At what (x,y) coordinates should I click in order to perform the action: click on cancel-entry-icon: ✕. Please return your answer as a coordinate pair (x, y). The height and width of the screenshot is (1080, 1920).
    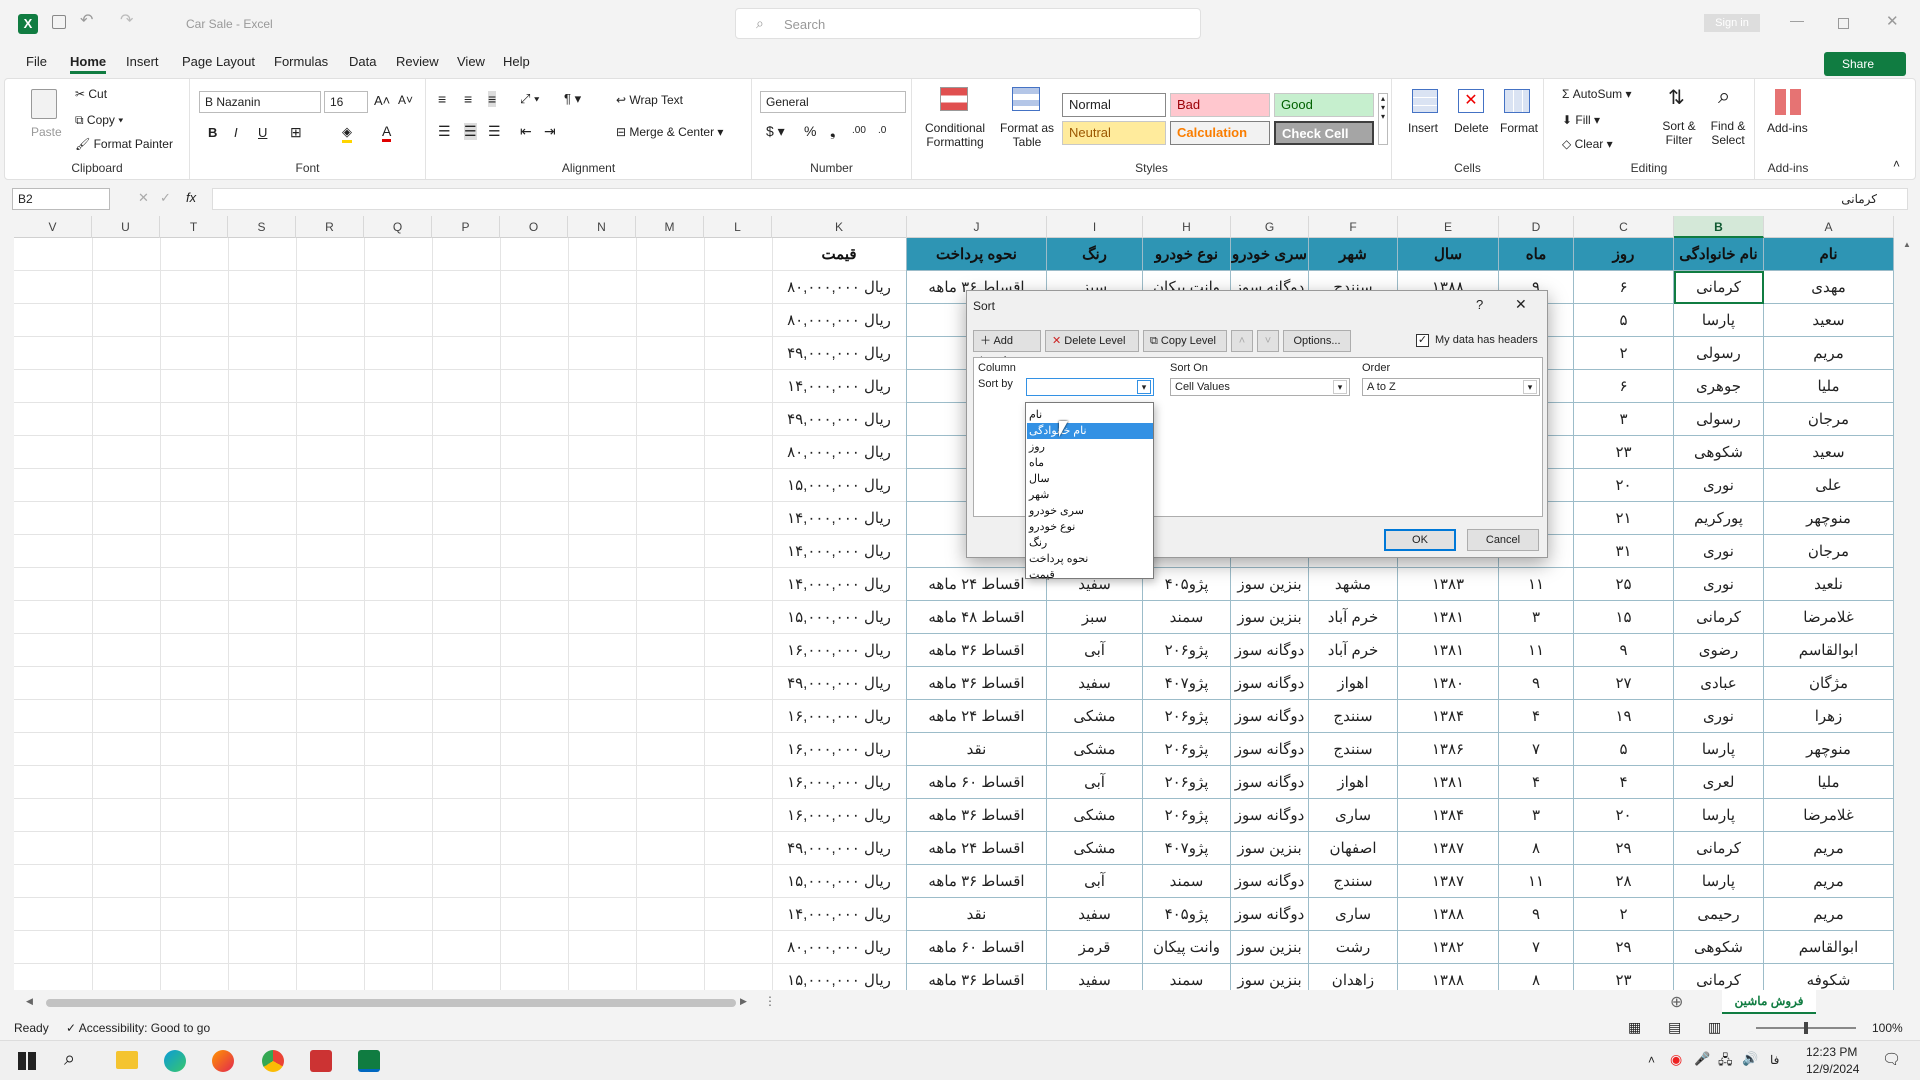
    Looking at the image, I should click on (143, 198).